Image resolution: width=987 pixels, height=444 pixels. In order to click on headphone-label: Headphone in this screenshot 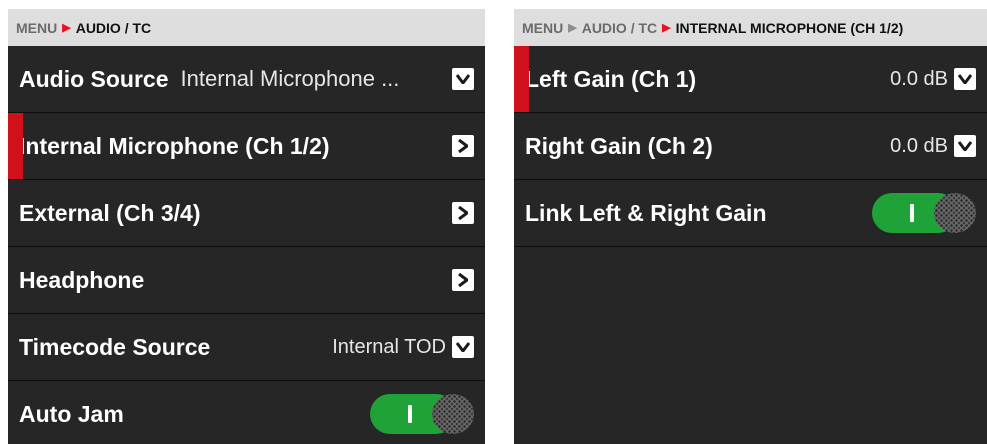, I will do `click(82, 279)`.